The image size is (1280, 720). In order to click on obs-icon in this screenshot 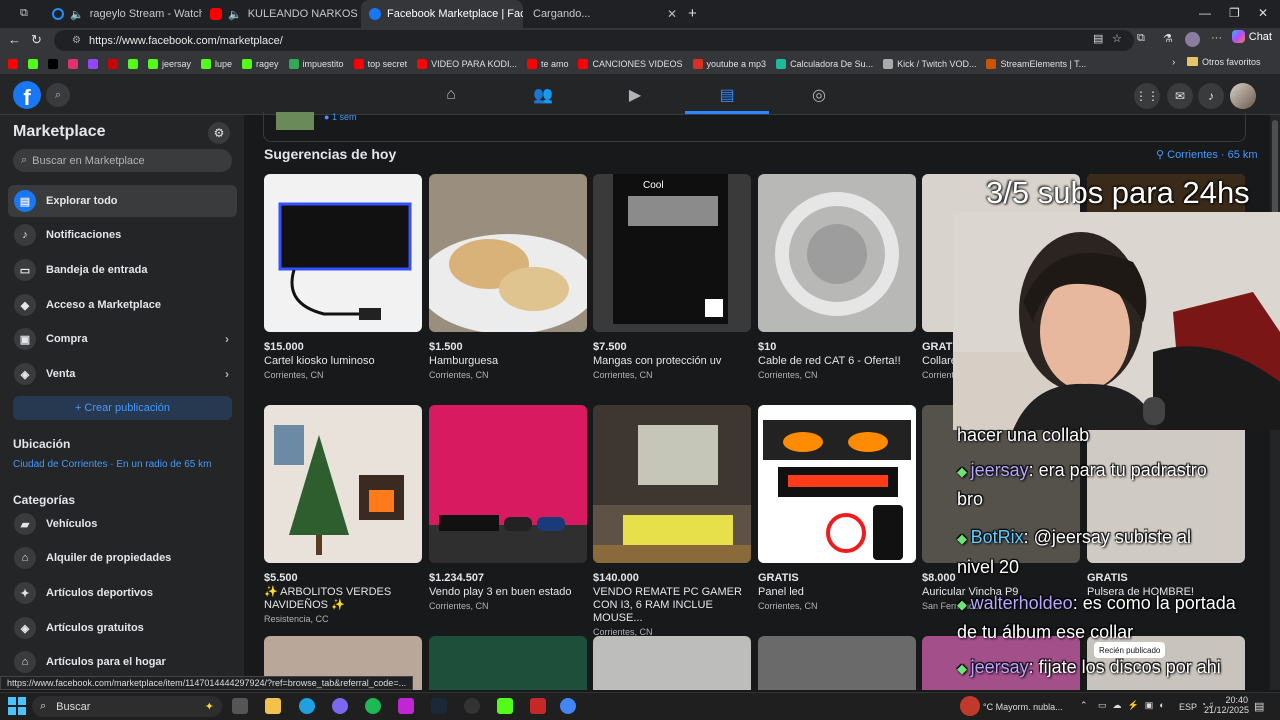, I will do `click(472, 706)`.